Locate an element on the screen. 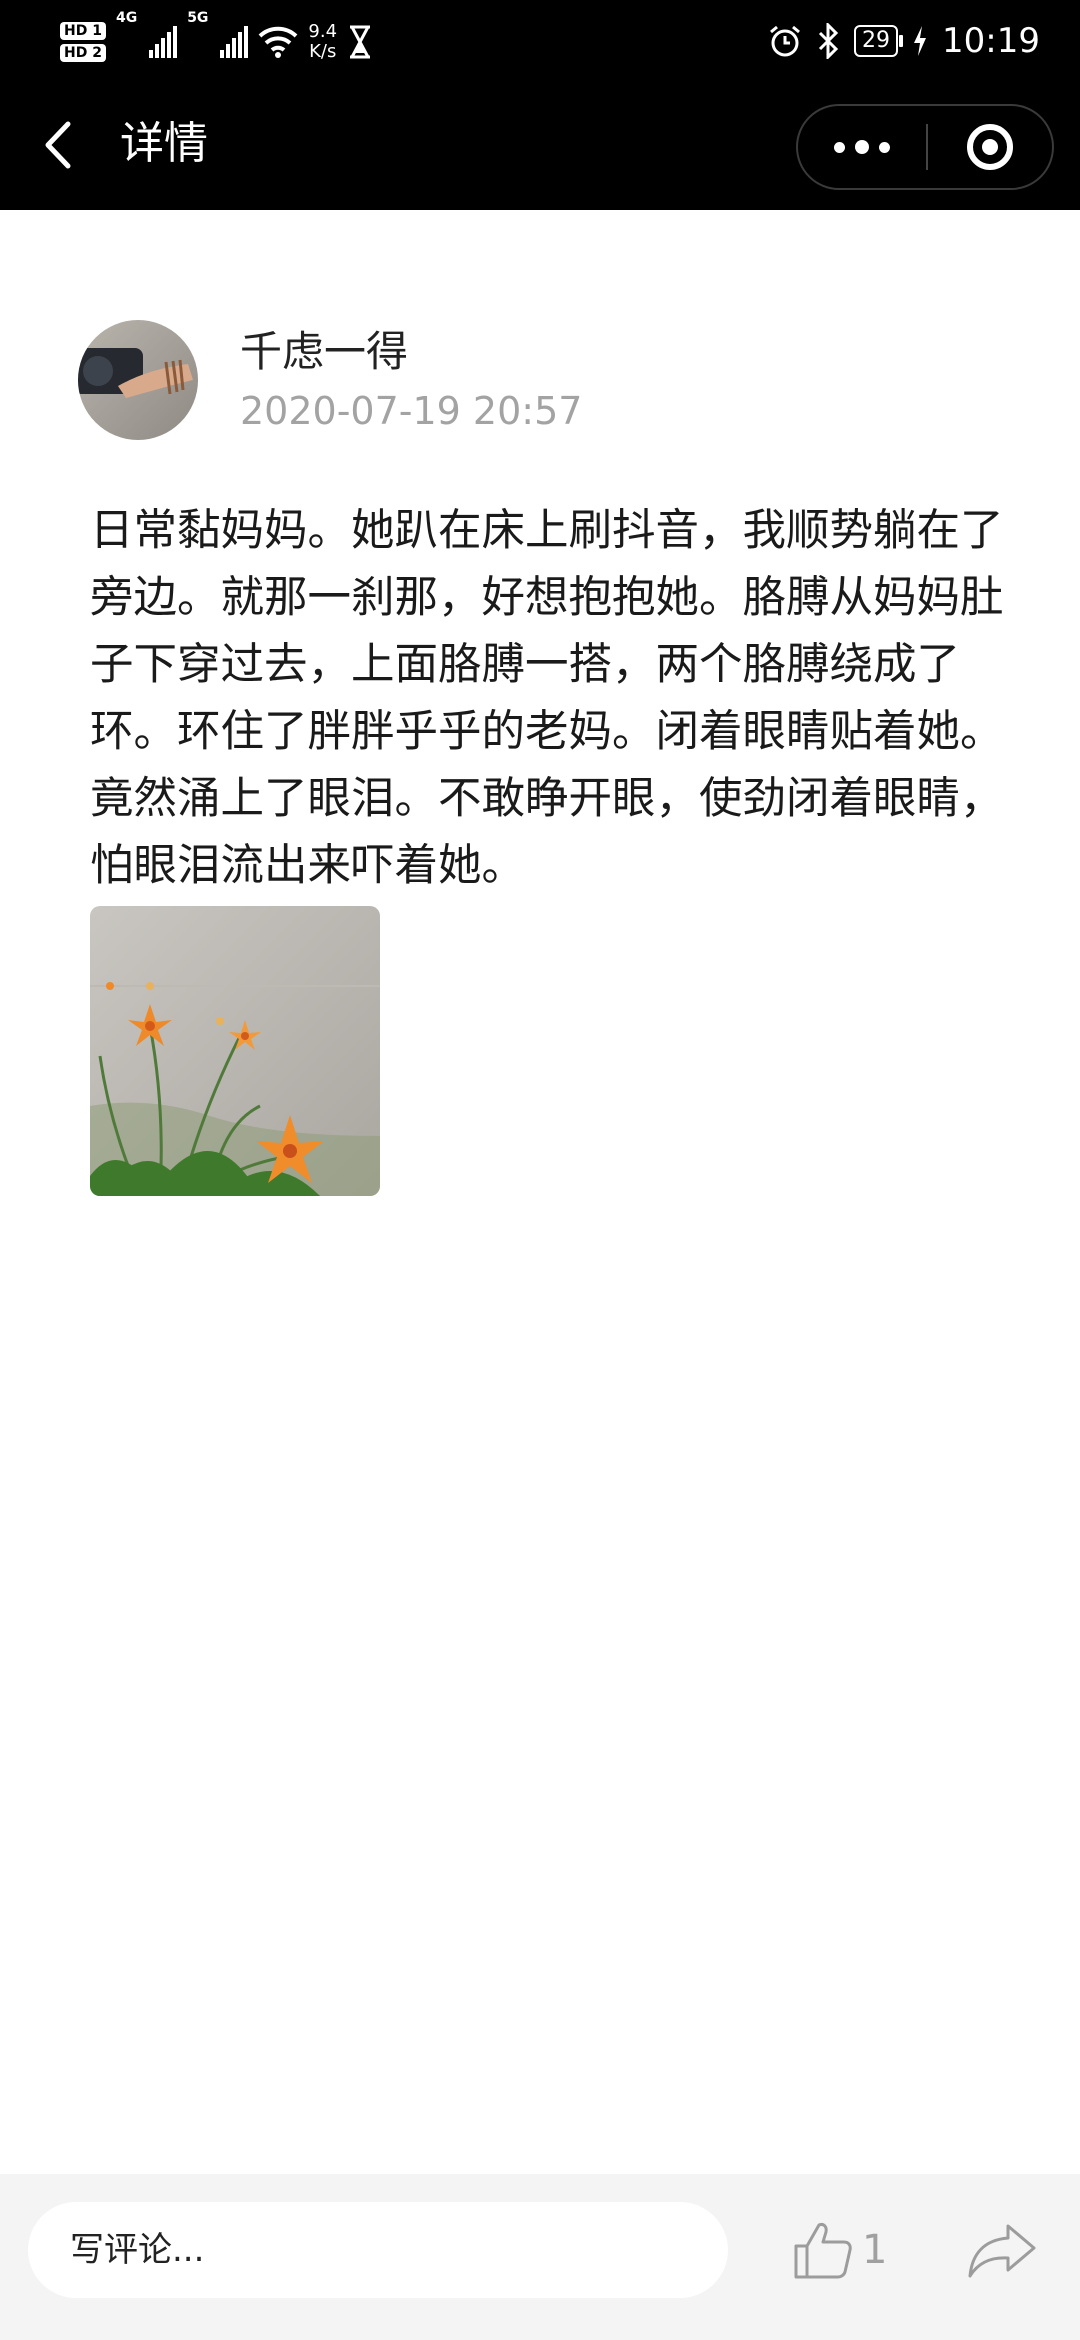 The height and width of the screenshot is (2340, 1080). avatar-image is located at coordinates (138, 380).